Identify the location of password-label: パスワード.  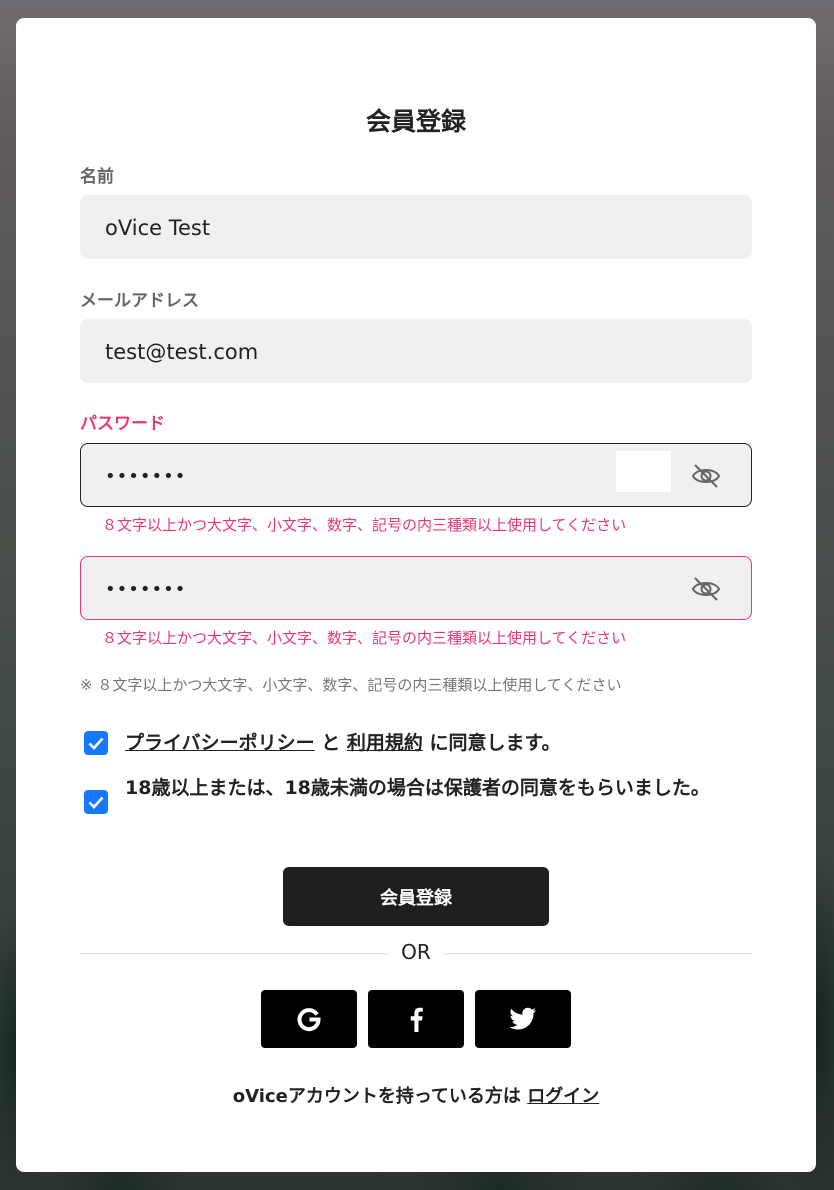
(122, 424).